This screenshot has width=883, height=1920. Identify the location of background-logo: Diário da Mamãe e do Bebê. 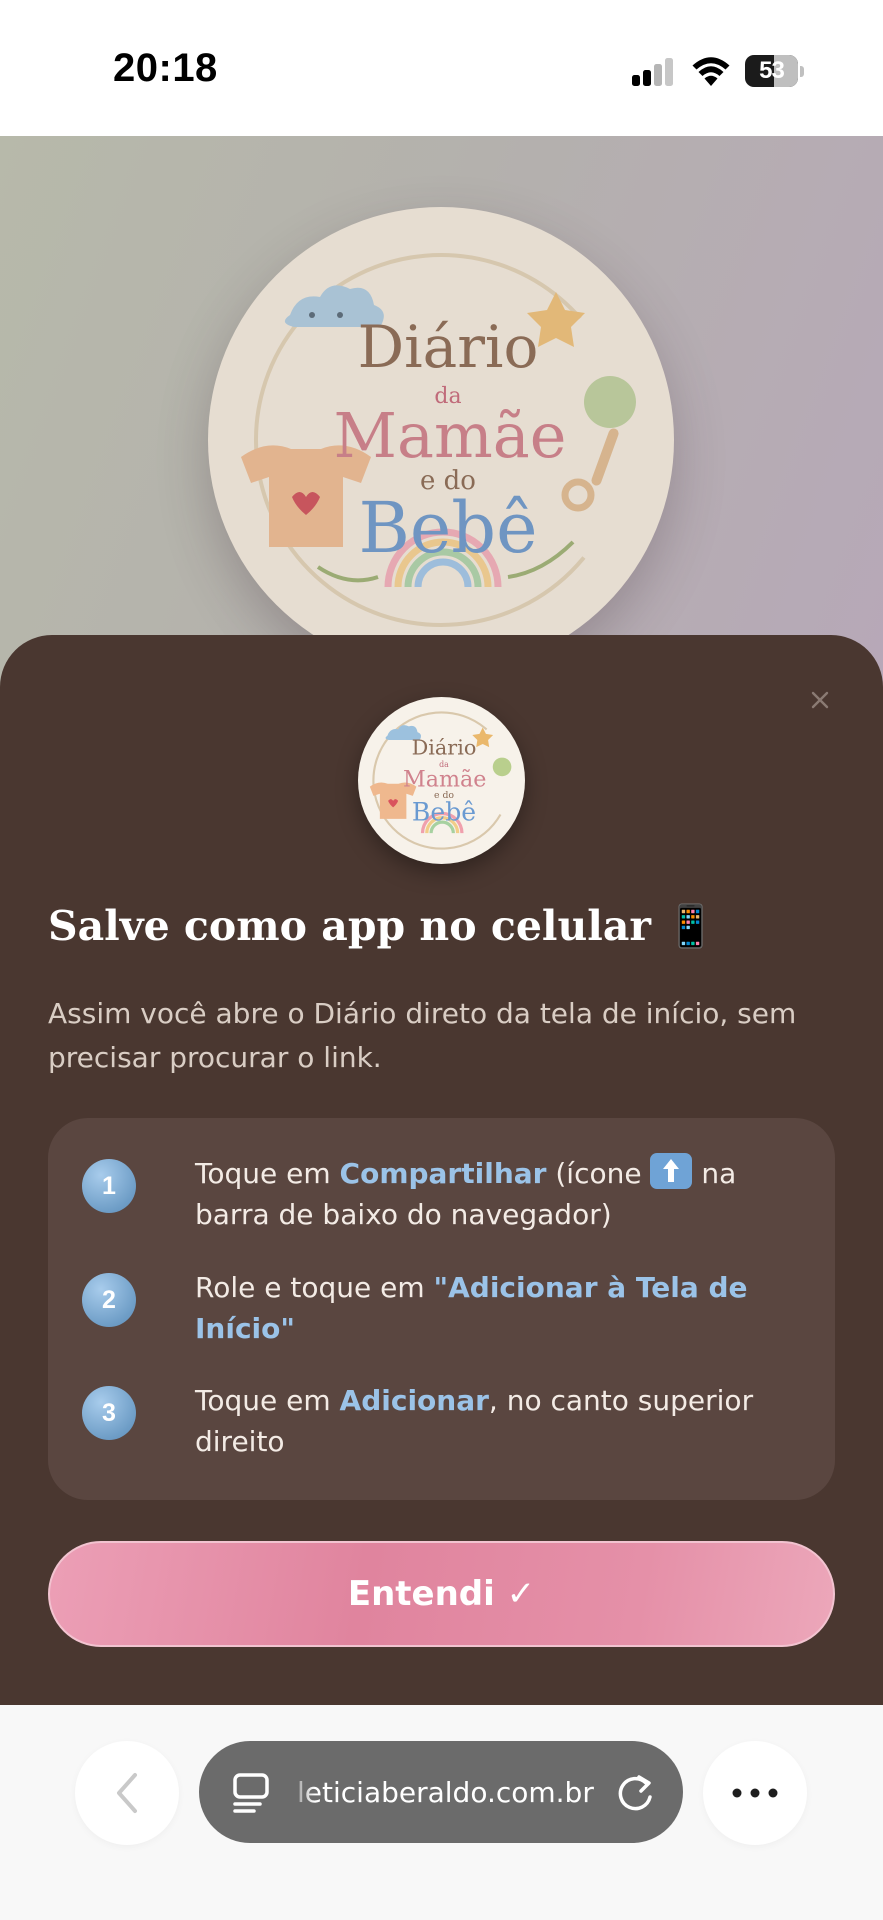
(441, 440).